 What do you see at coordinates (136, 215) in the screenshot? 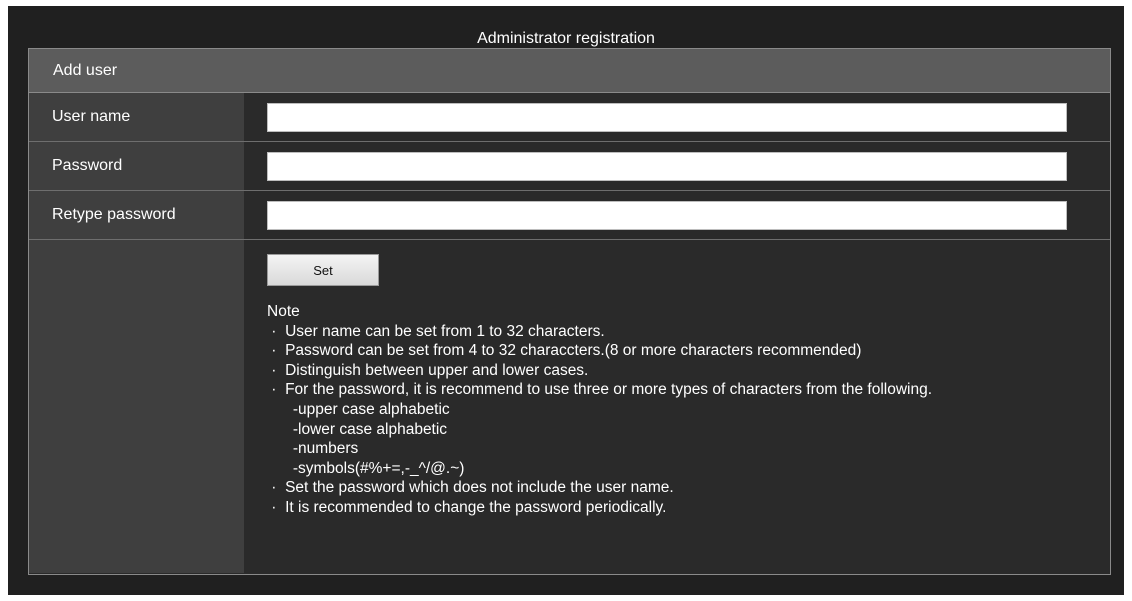
I see `retype-password-label: Retype password` at bounding box center [136, 215].